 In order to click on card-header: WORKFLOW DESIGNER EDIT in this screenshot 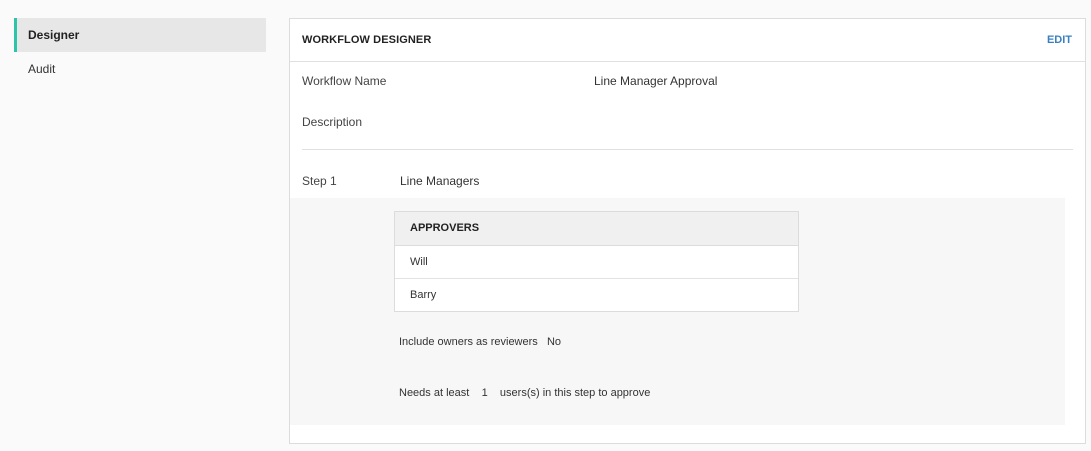, I will do `click(687, 40)`.